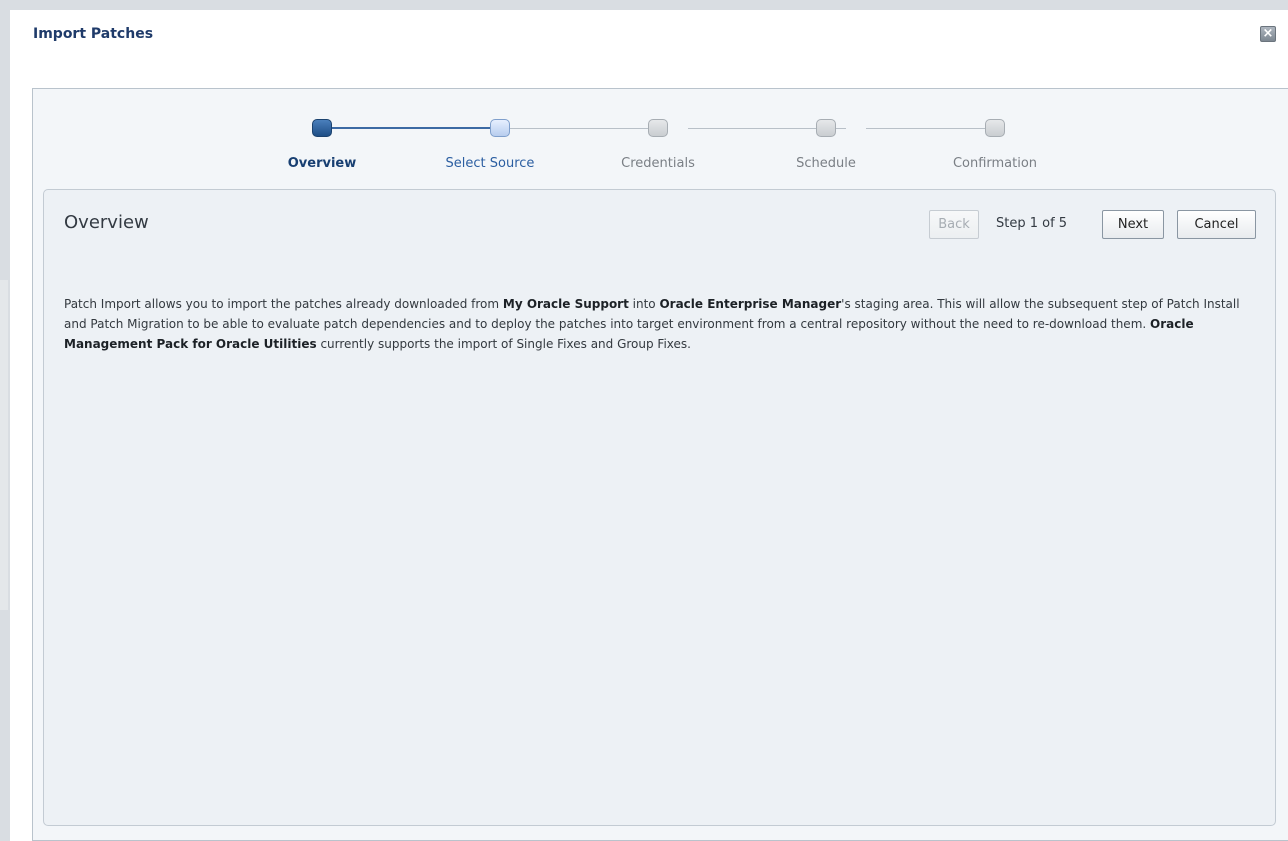 The height and width of the screenshot is (841, 1288). Describe the element at coordinates (644, 304) in the screenshot. I see `description-text-2: into` at that location.